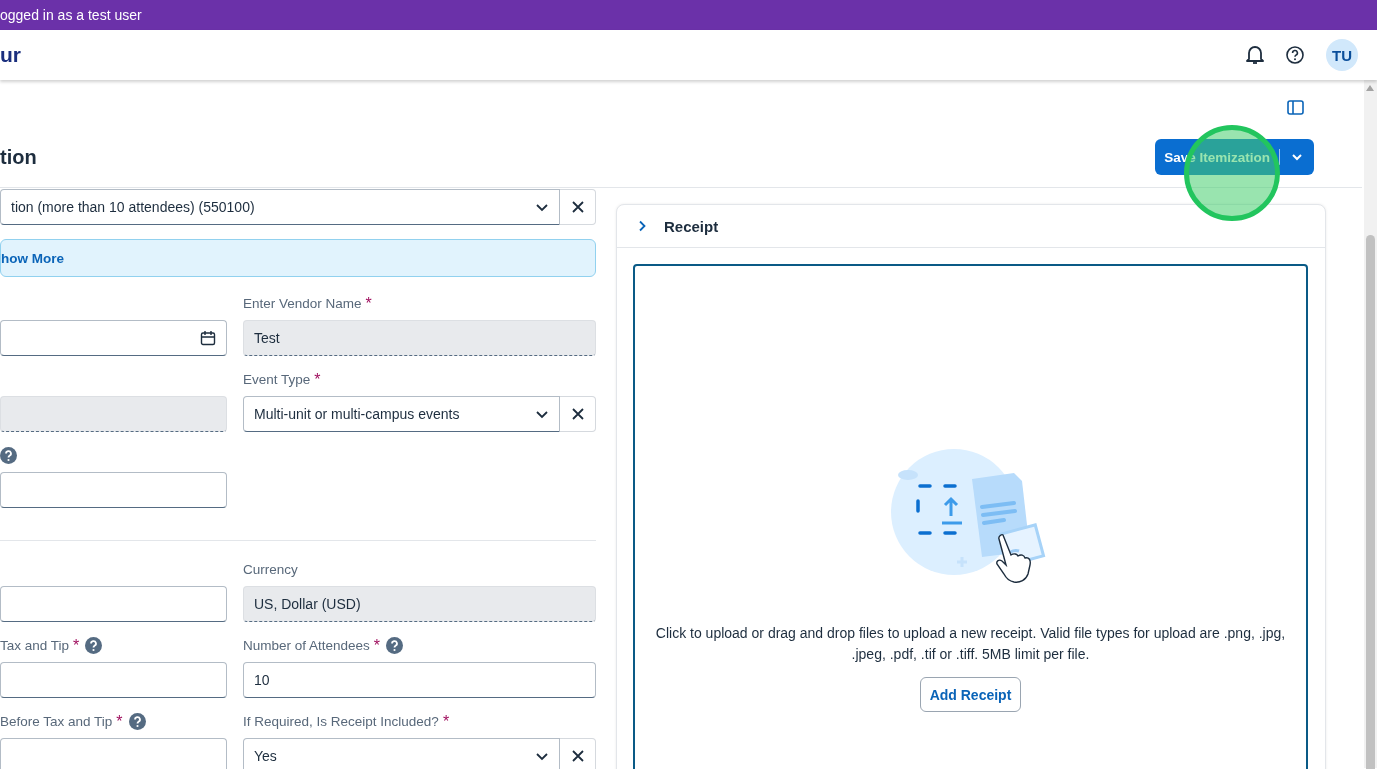  I want to click on user-avatar: TU, so click(1342, 55).